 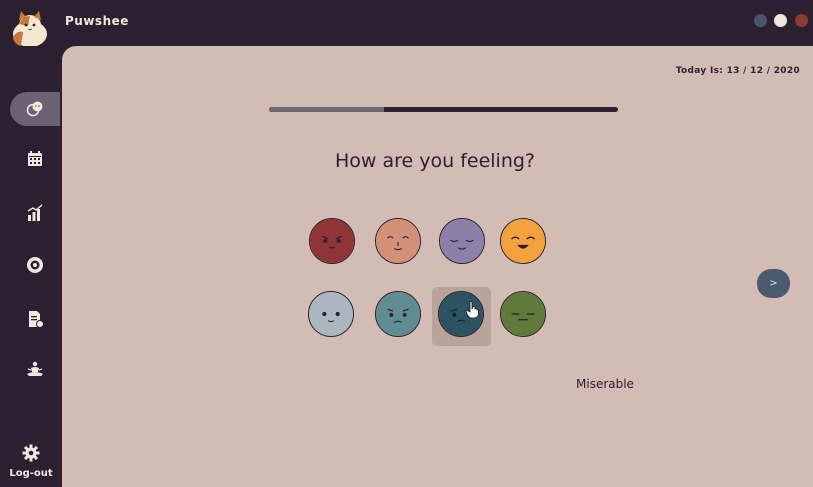 I want to click on report-icon, so click(x=36, y=319).